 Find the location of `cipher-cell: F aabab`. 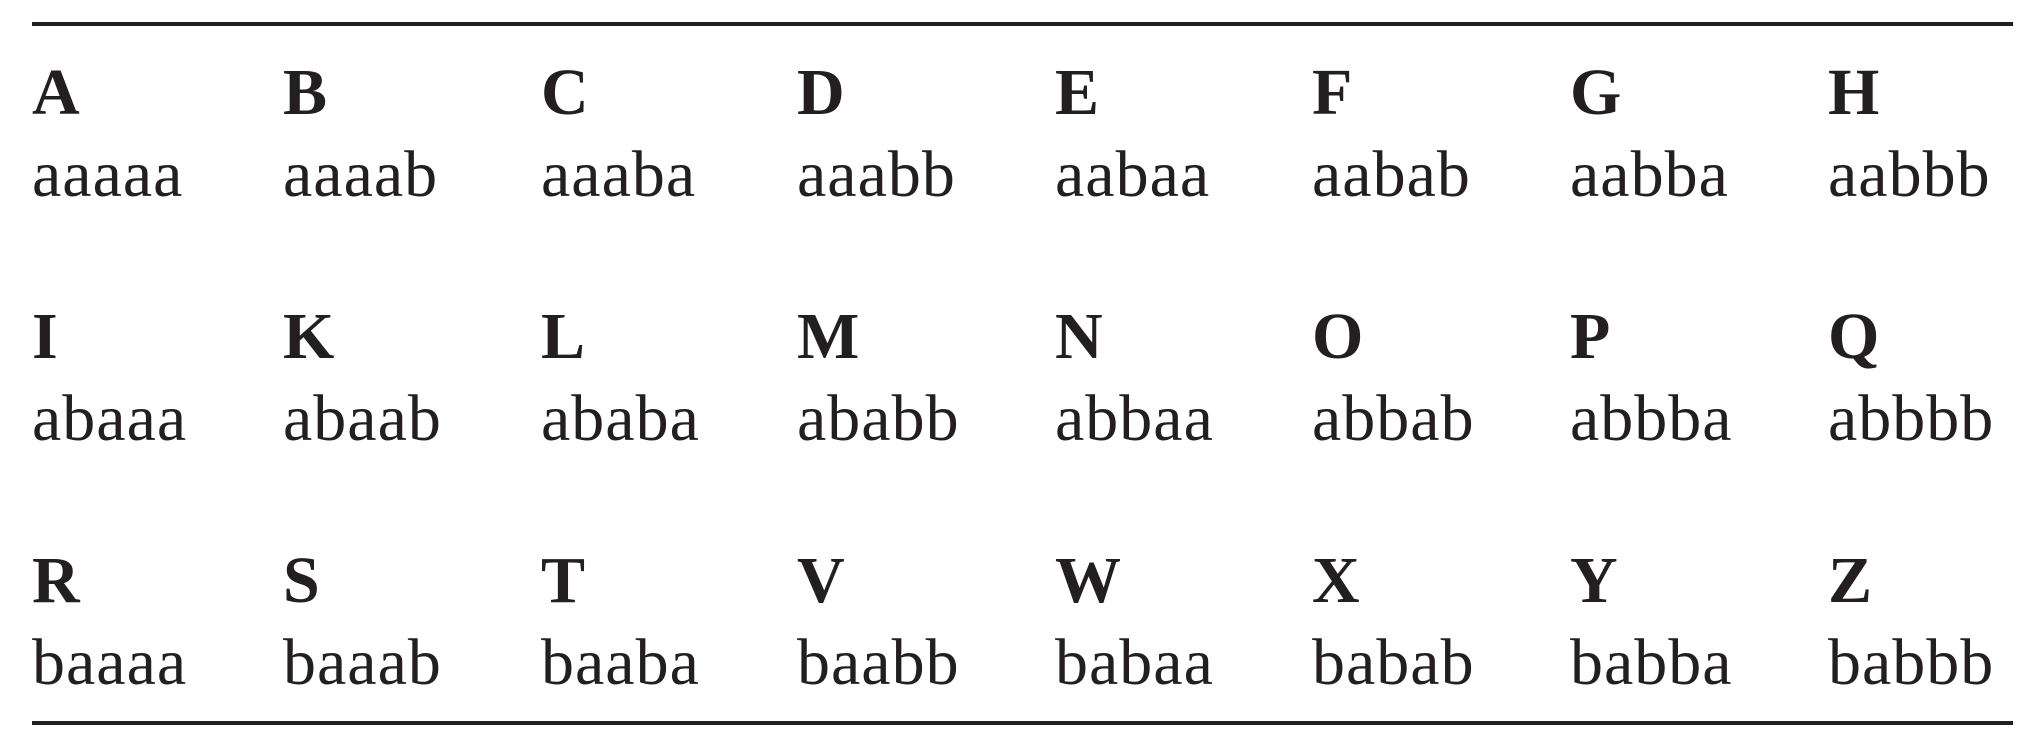

cipher-cell: F aabab is located at coordinates (1432, 150).